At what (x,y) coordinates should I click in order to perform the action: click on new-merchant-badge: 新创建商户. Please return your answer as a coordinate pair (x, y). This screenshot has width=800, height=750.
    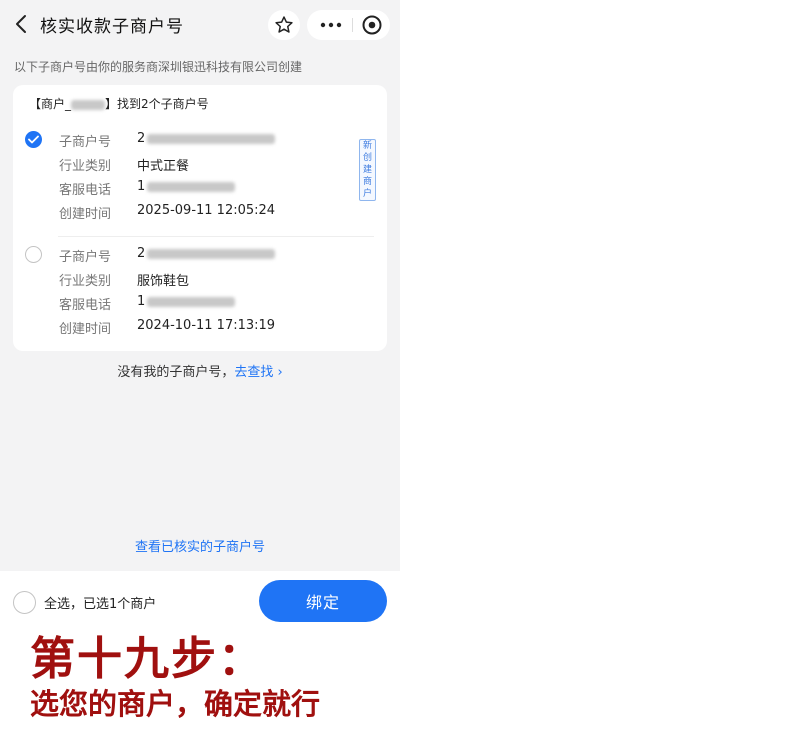
    Looking at the image, I should click on (368, 170).